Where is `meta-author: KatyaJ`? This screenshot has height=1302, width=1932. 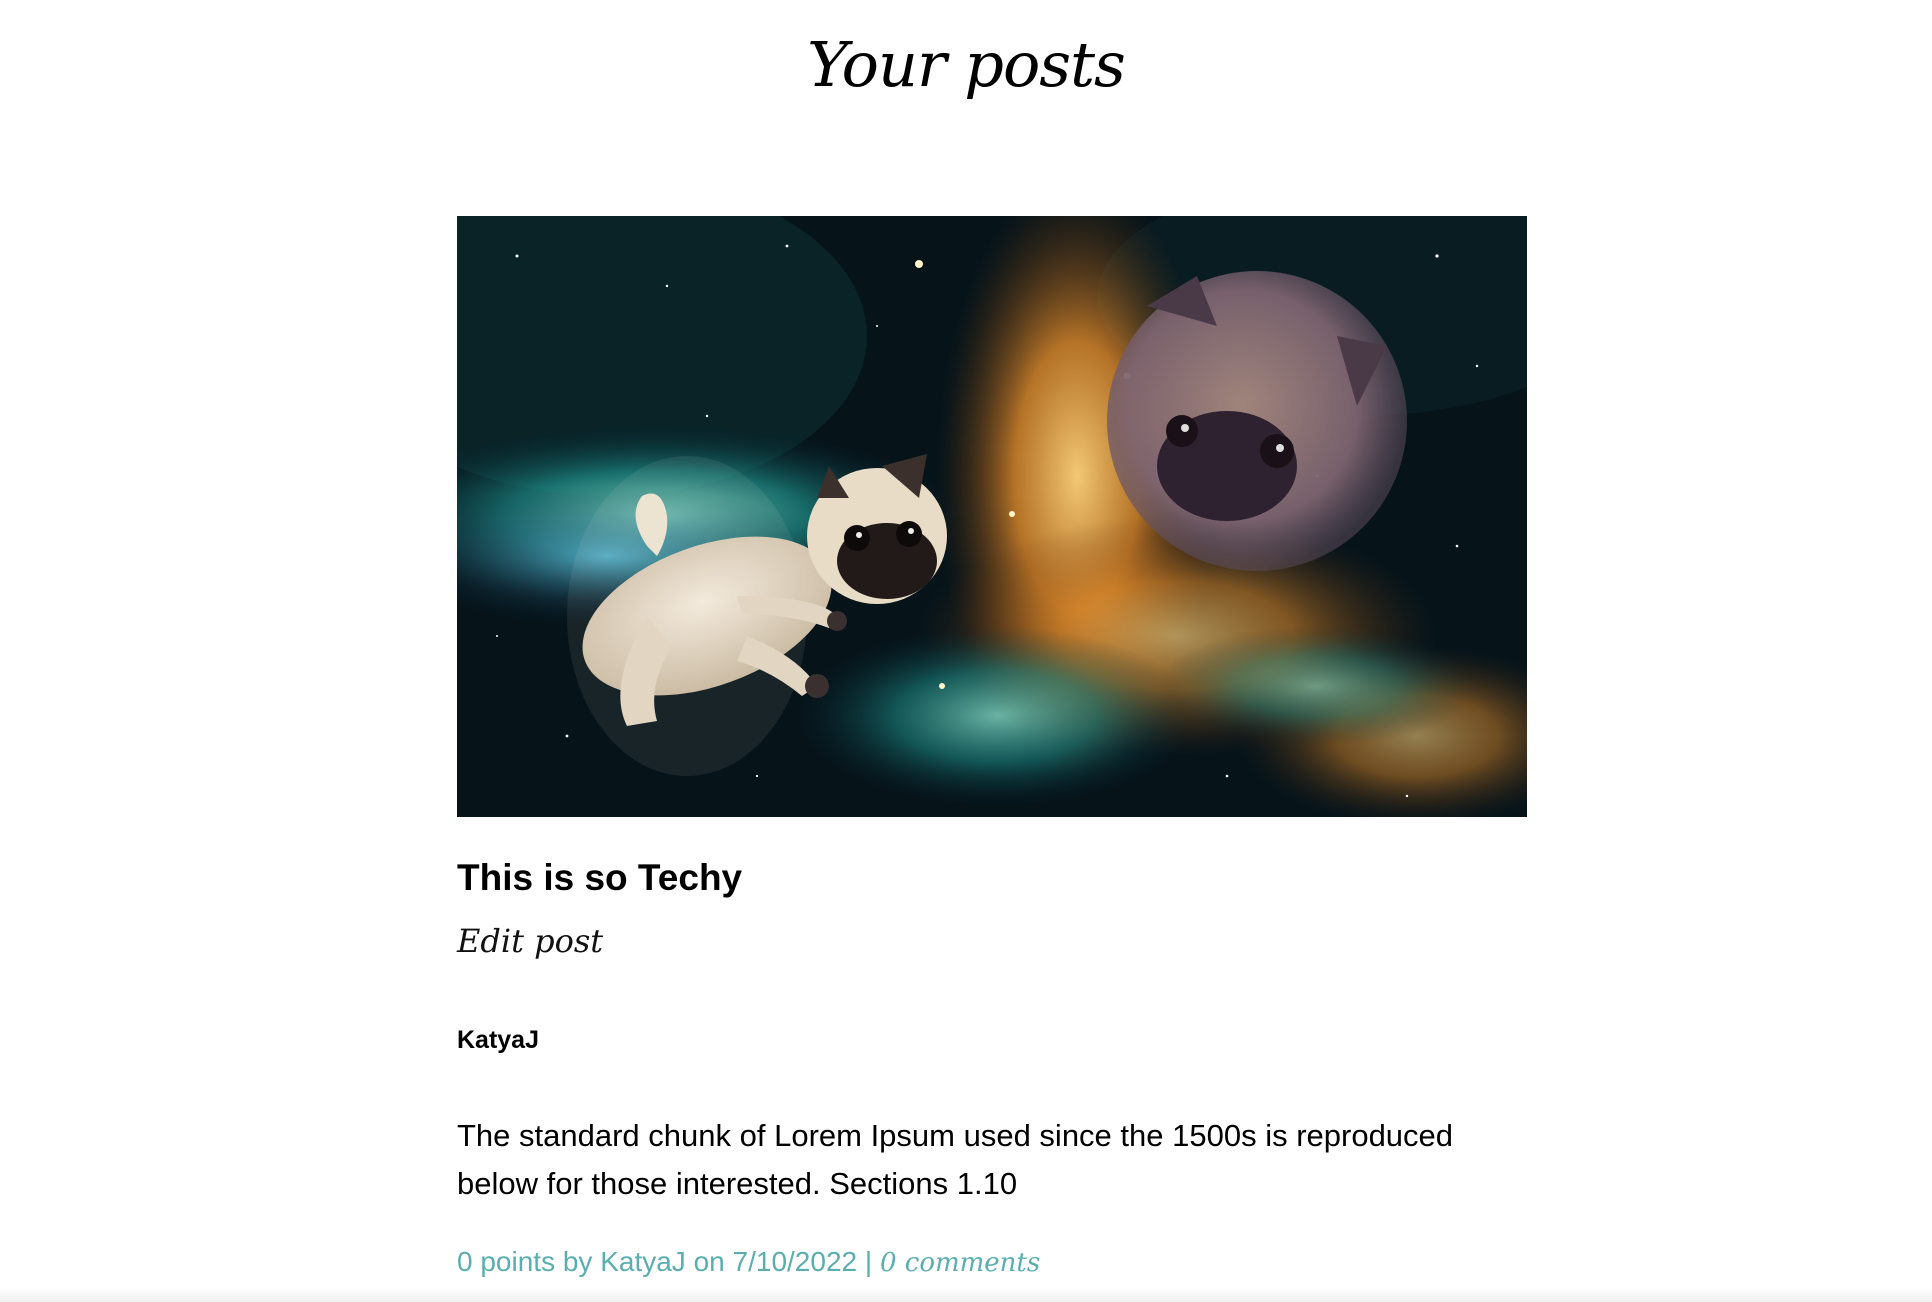 meta-author: KatyaJ is located at coordinates (643, 1261).